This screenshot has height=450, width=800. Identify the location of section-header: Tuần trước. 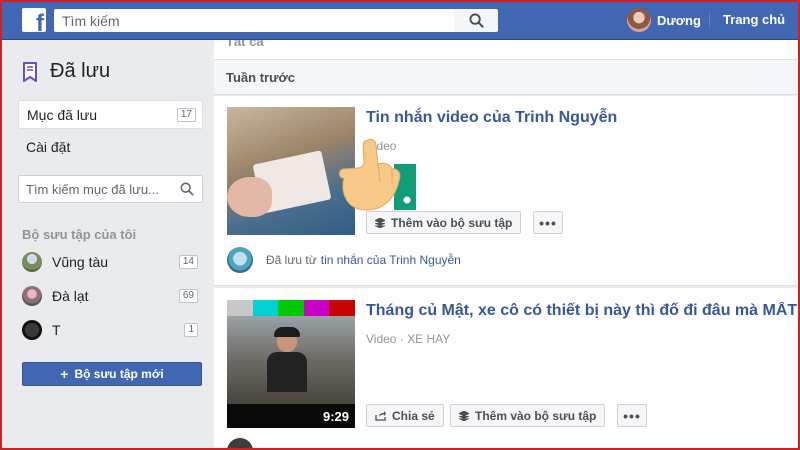
(507, 77).